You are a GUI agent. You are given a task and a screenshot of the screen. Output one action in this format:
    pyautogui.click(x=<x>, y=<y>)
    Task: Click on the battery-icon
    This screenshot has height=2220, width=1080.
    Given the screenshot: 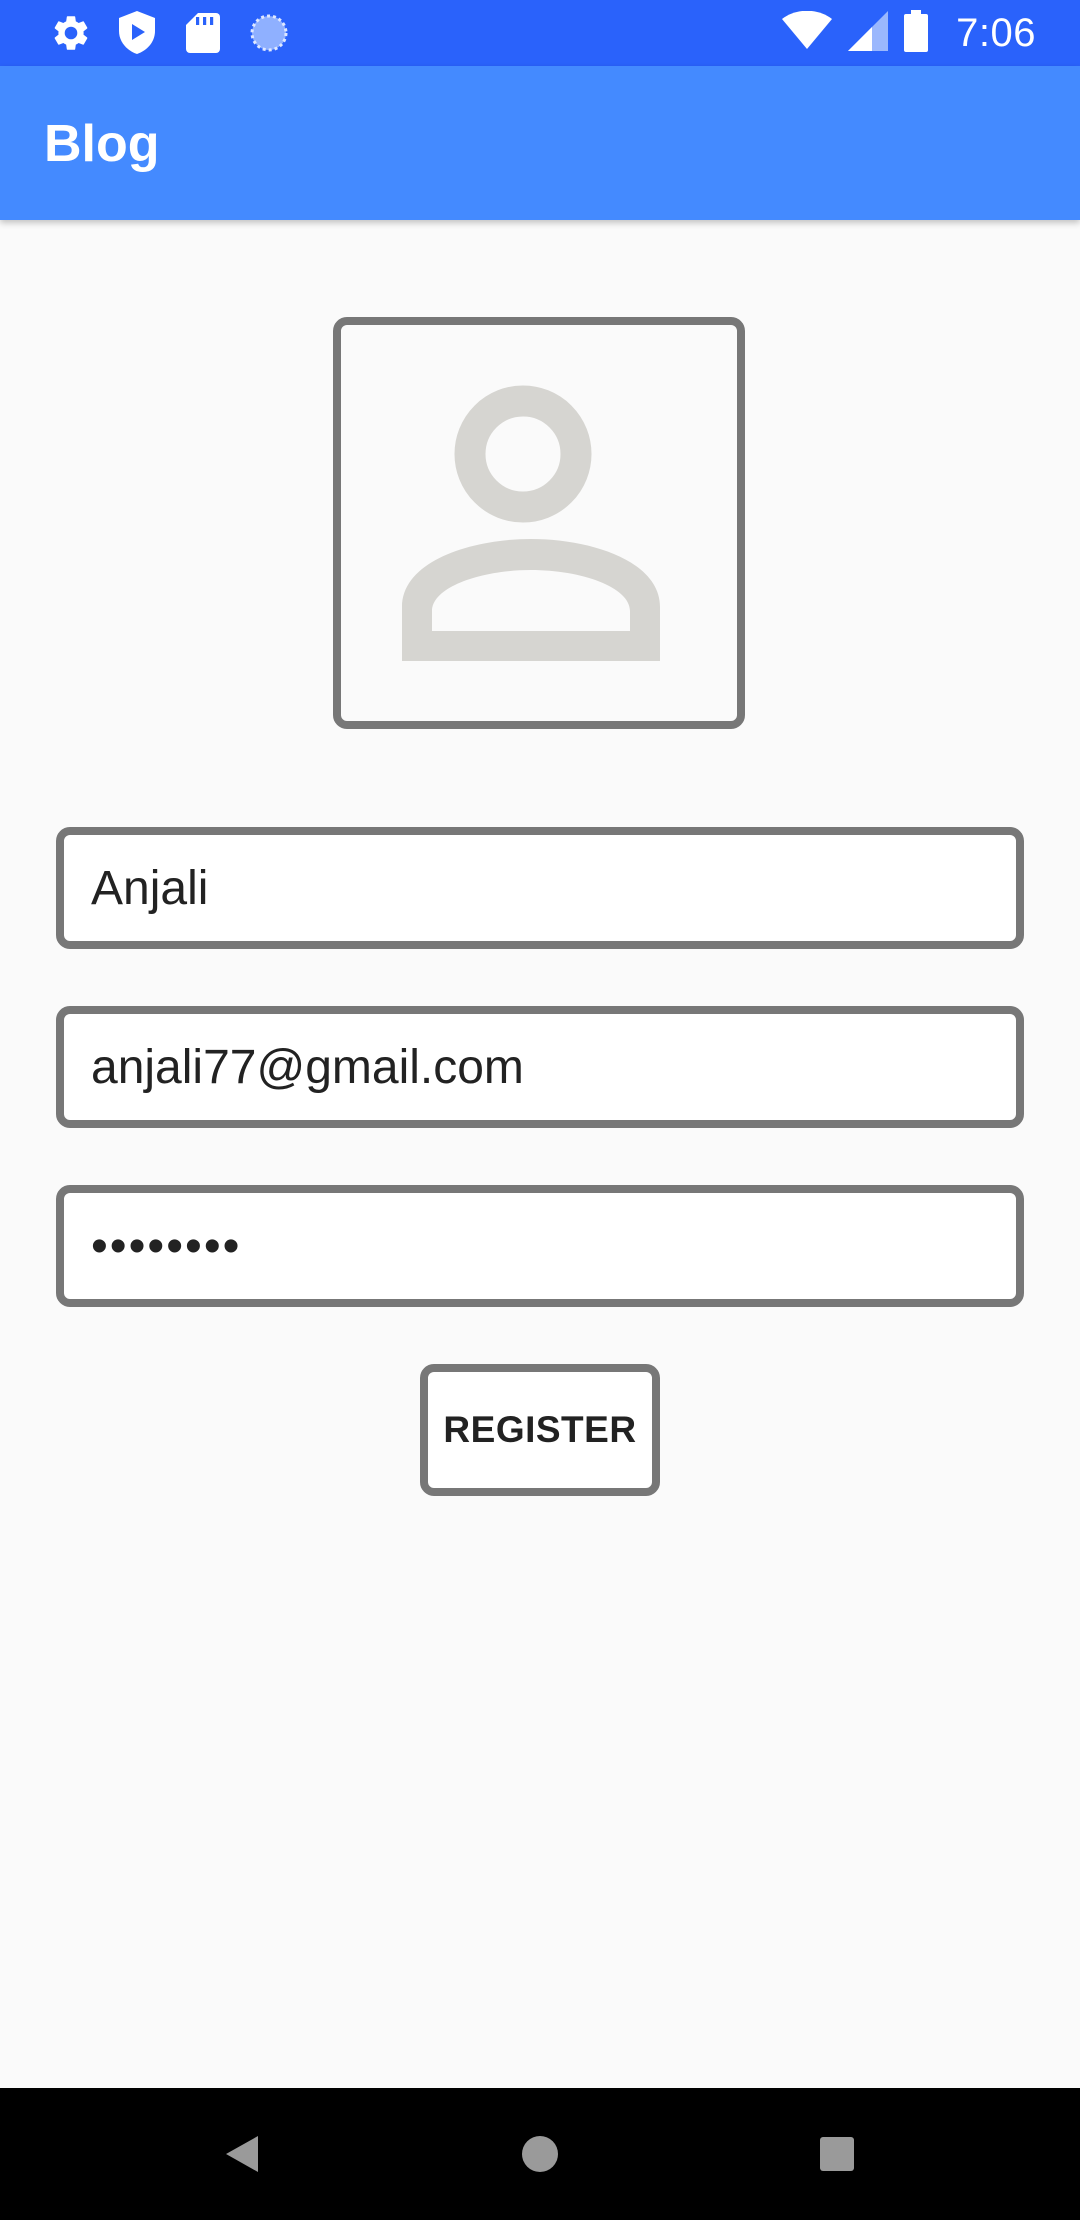 What is the action you would take?
    pyautogui.click(x=916, y=33)
    